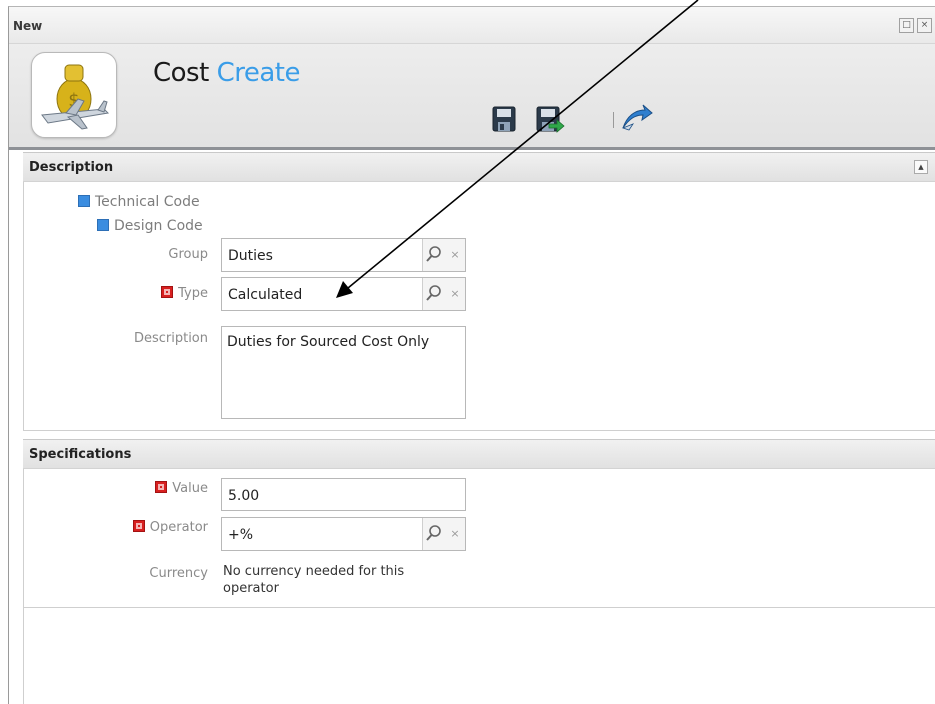 This screenshot has width=935, height=704. Describe the element at coordinates (190, 488) in the screenshot. I see `value-label: Value` at that location.